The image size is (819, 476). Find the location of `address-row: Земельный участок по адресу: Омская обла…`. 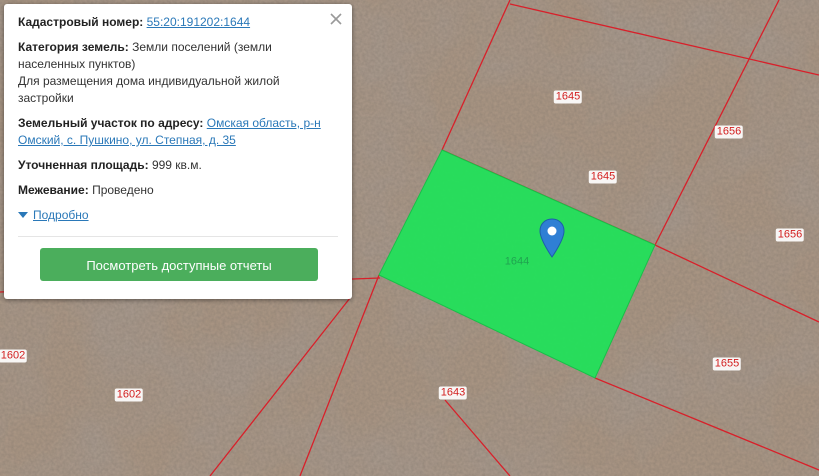

address-row: Земельный участок по адресу: Омская обла… is located at coordinates (178, 132).